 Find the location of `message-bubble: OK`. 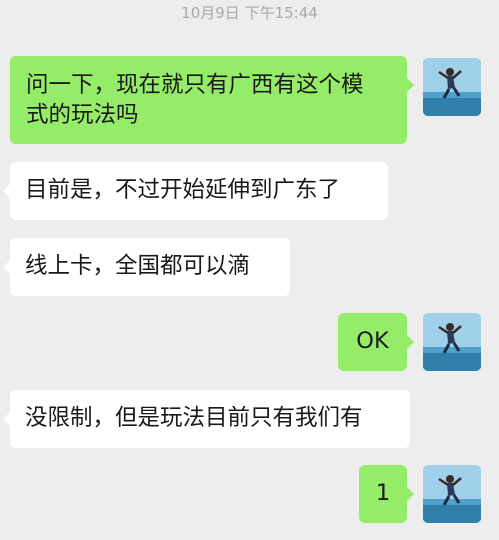

message-bubble: OK is located at coordinates (376, 342).